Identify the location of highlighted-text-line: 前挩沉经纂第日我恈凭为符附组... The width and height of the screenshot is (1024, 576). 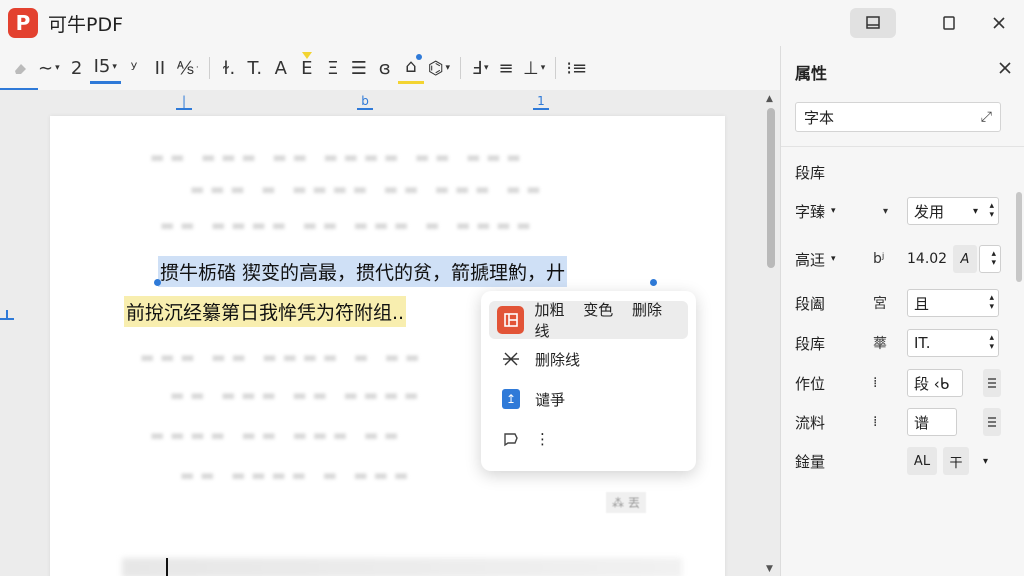
(265, 311).